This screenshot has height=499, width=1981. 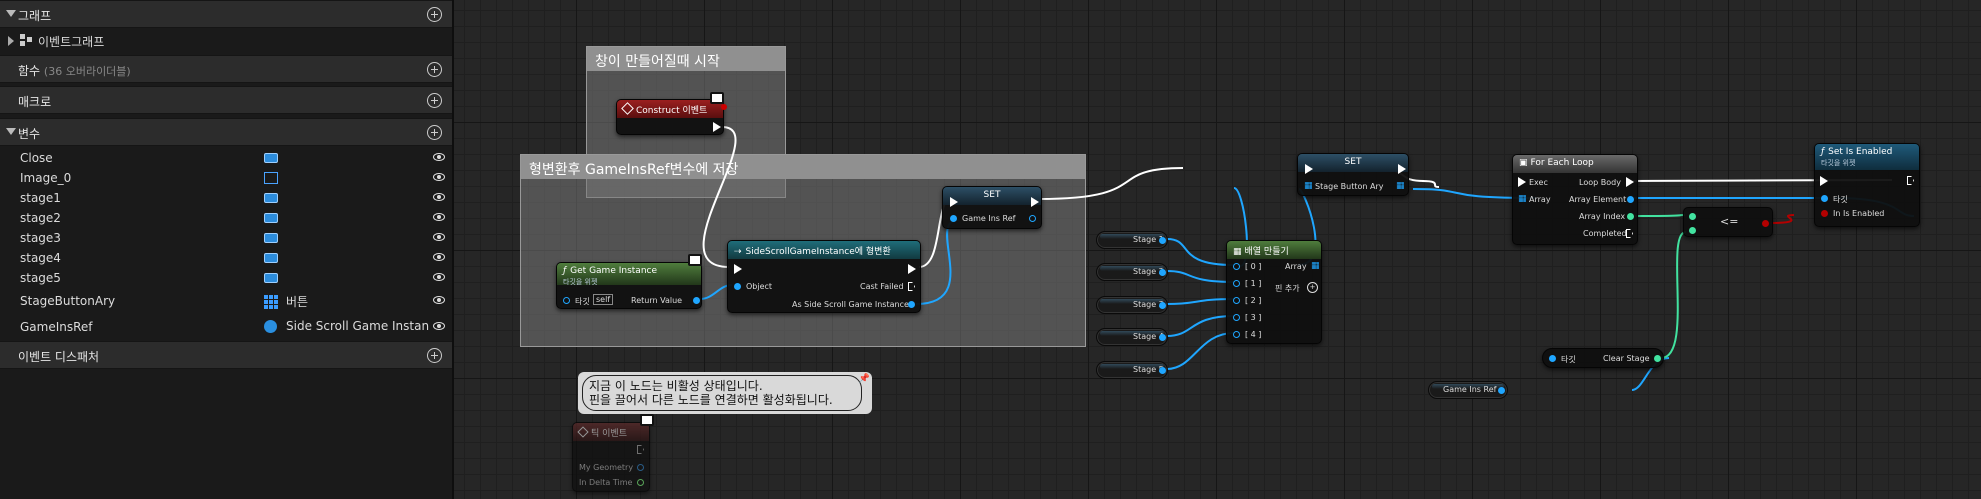 I want to click on add-variable-icon, so click(x=434, y=132).